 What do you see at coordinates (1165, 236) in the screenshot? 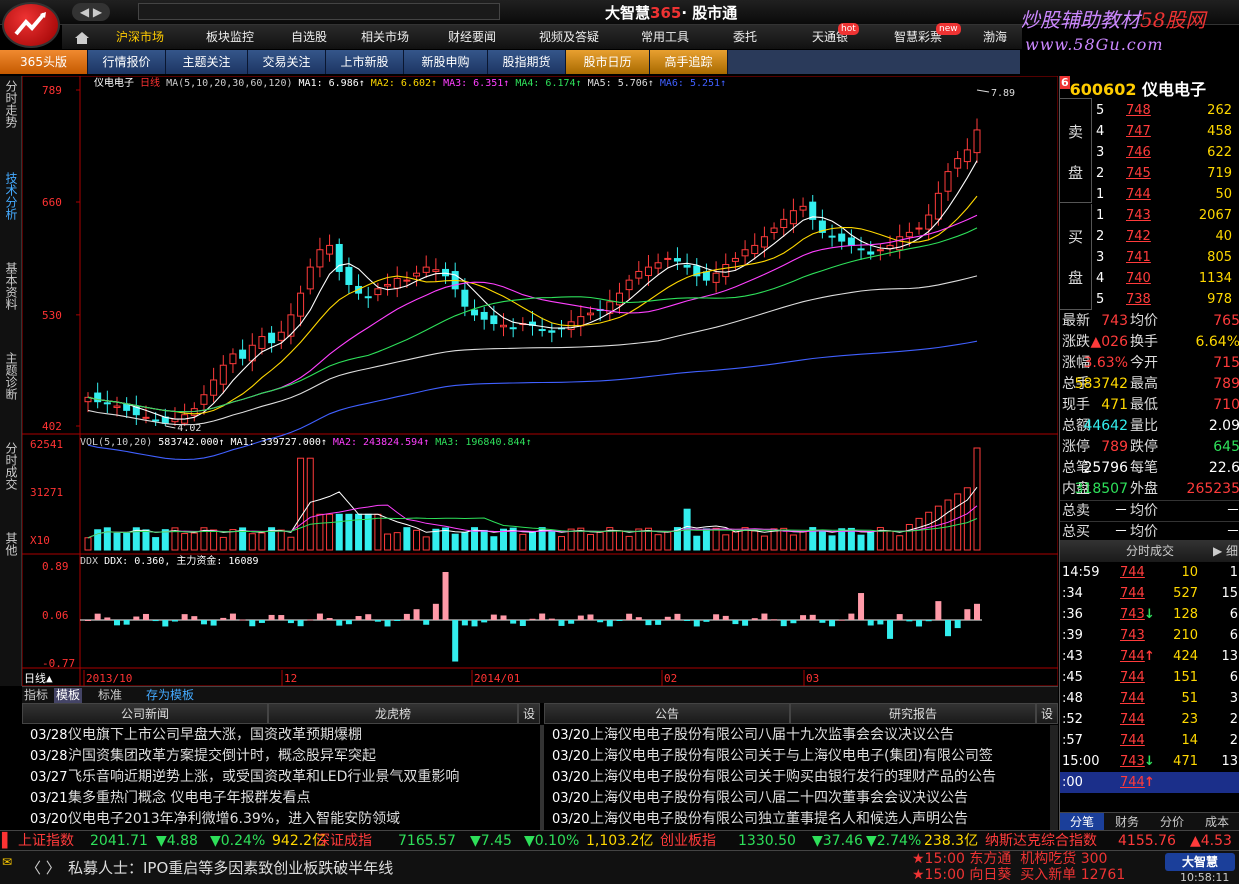
I see `bid-row: 2 742 40` at bounding box center [1165, 236].